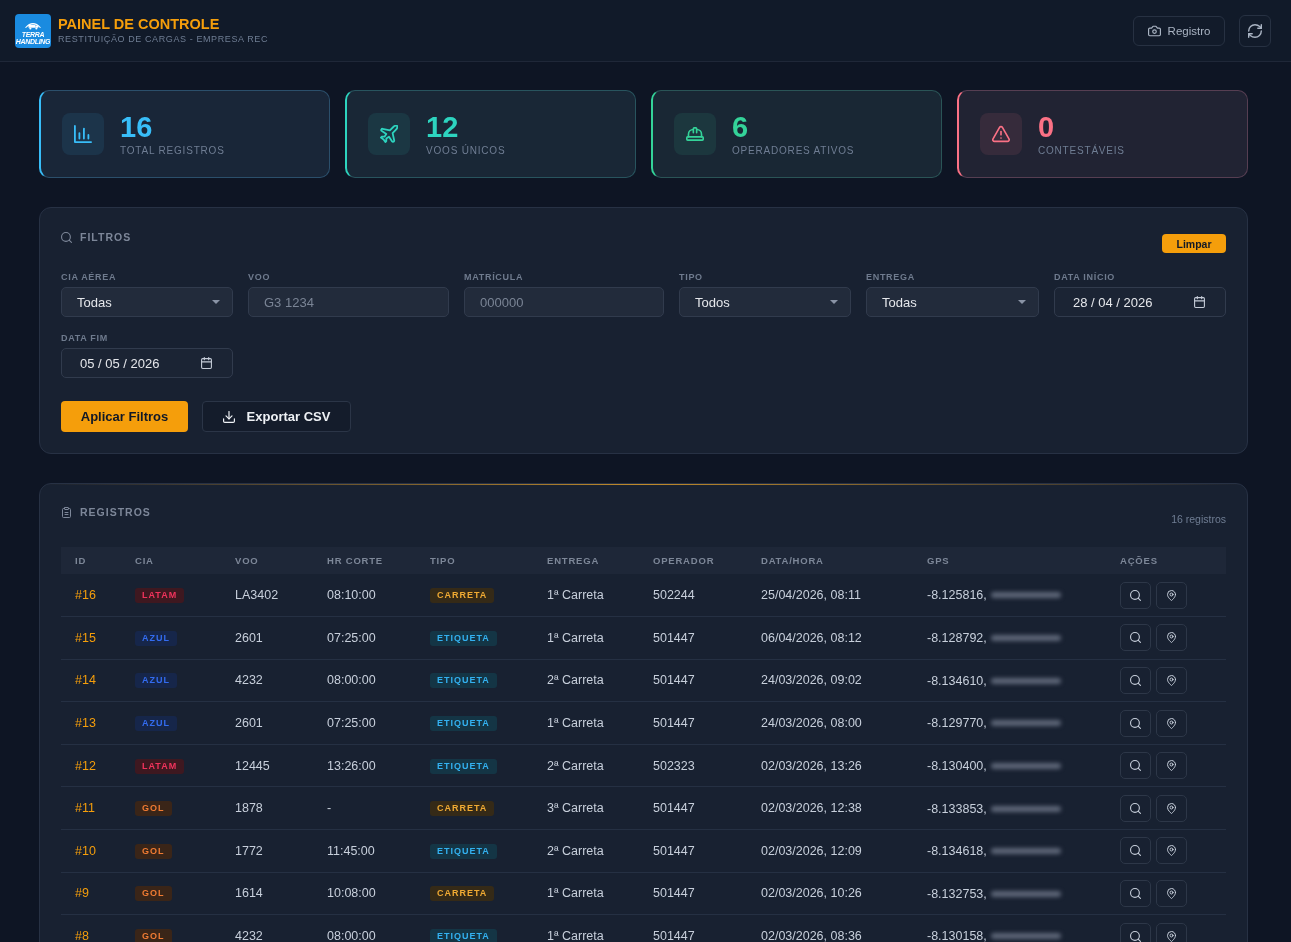 Image resolution: width=1291 pixels, height=942 pixels. What do you see at coordinates (364, 928) in the screenshot?
I see `table-cell: 08:00:00` at bounding box center [364, 928].